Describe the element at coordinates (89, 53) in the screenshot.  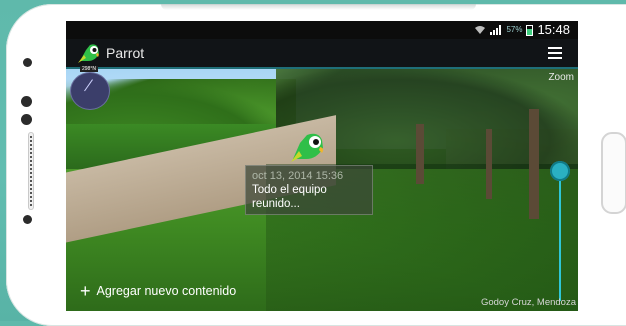
I see `parrot-logo-icon` at that location.